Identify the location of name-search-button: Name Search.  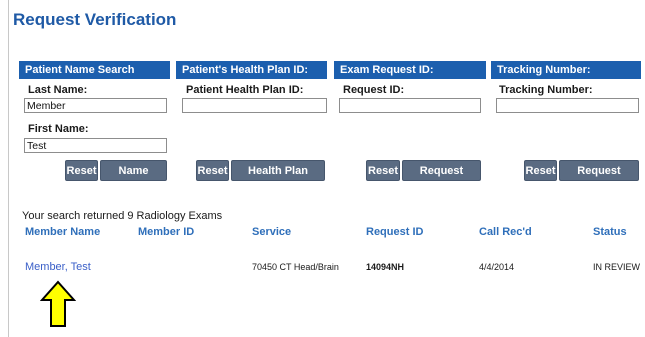
(133, 179).